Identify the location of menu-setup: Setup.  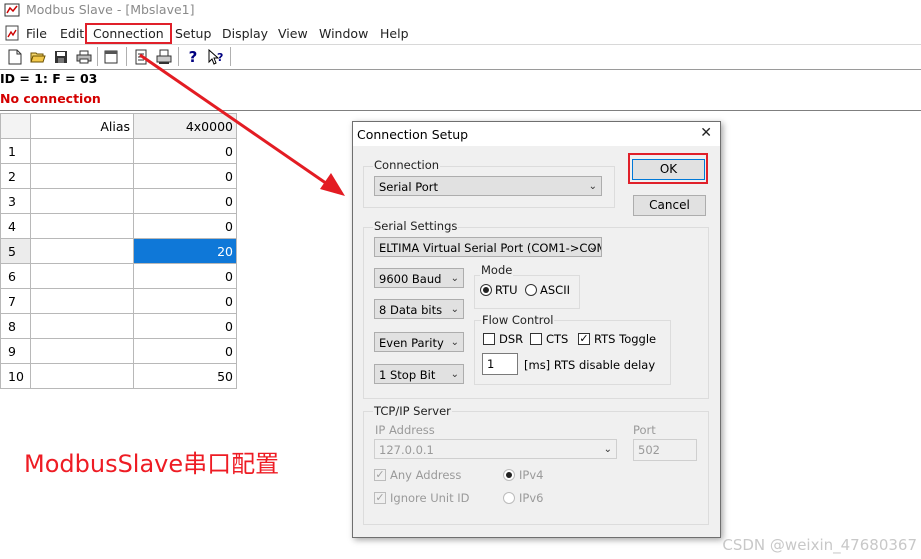
(193, 33).